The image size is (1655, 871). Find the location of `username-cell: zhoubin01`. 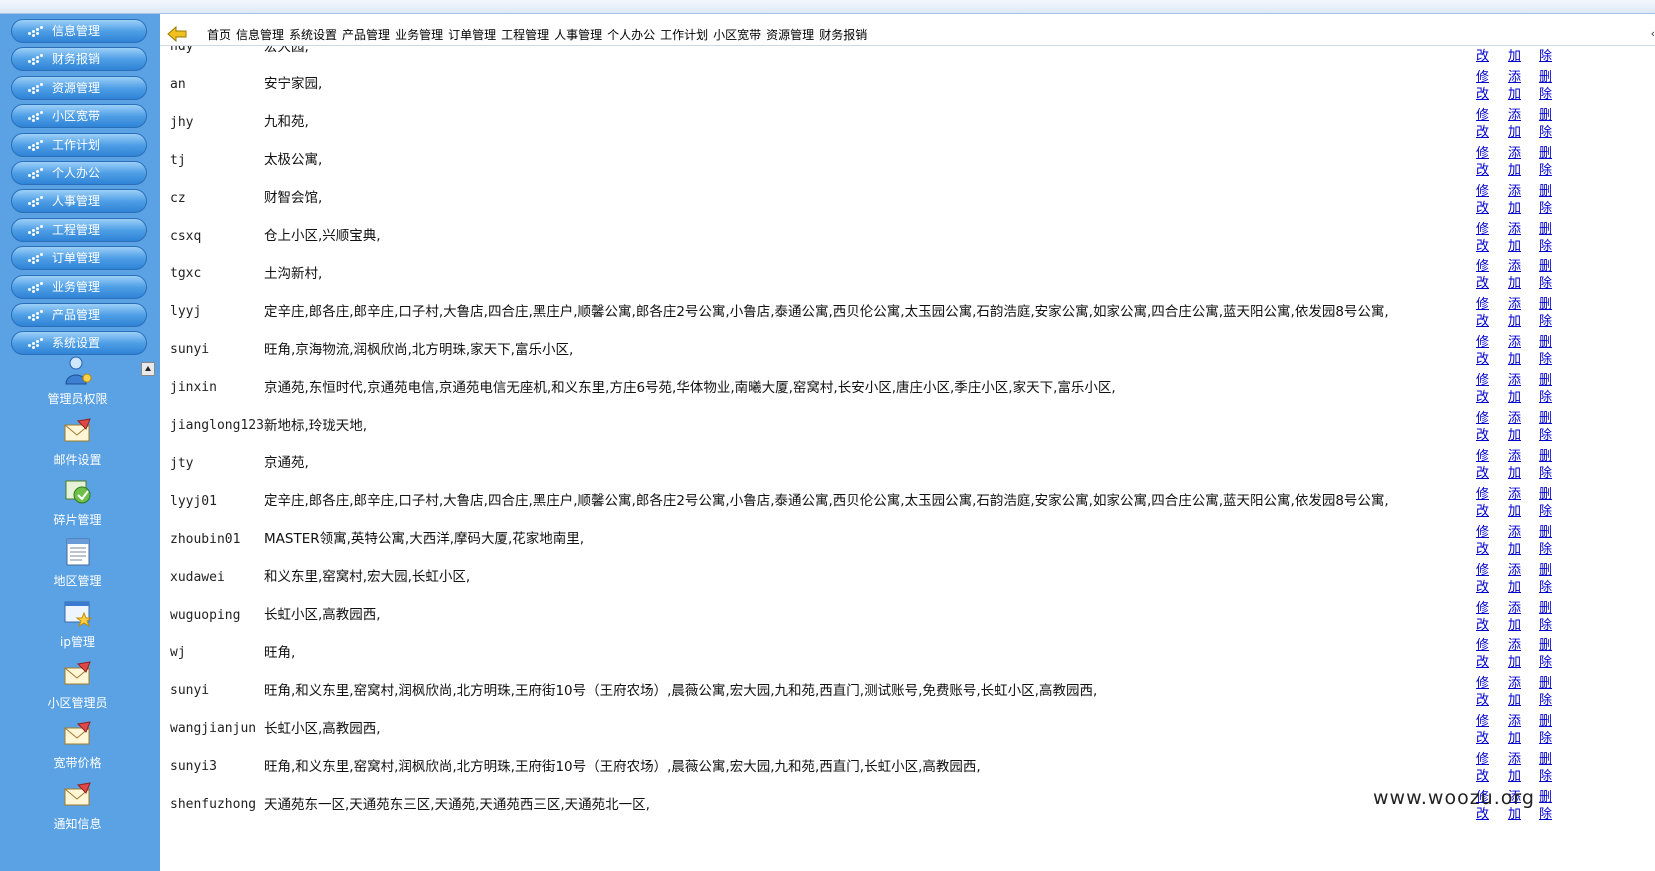

username-cell: zhoubin01 is located at coordinates (205, 539).